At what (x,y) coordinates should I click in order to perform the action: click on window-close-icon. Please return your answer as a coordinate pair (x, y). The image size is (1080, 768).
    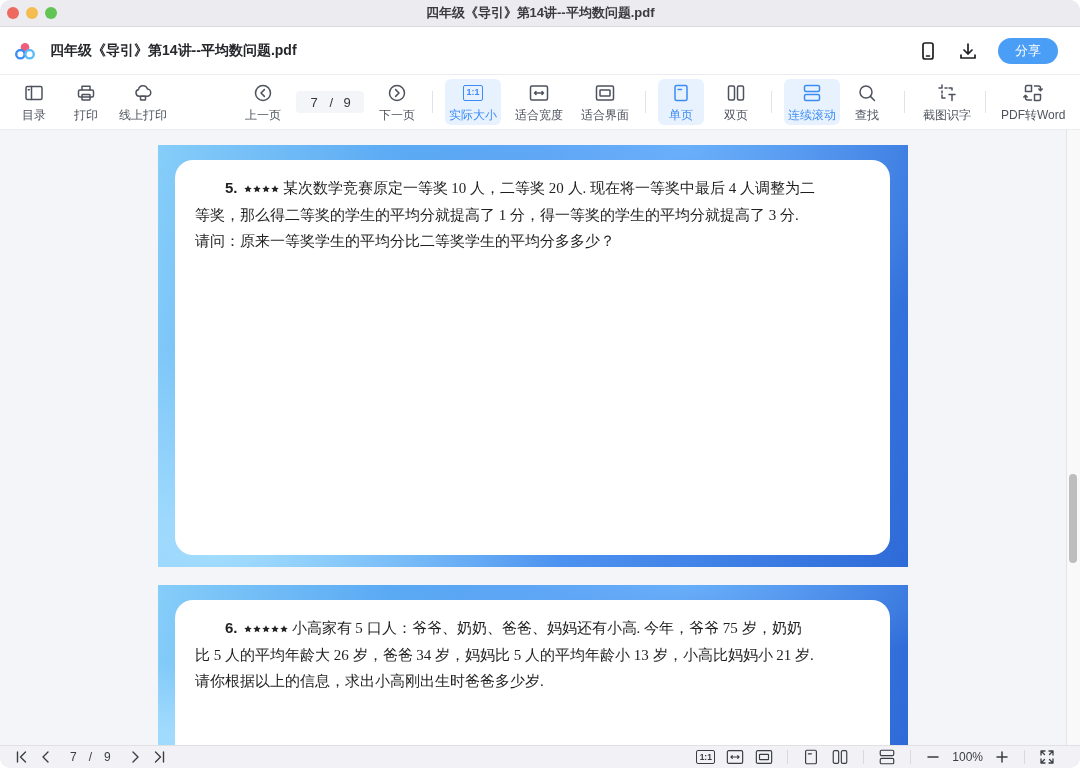
    Looking at the image, I should click on (13, 13).